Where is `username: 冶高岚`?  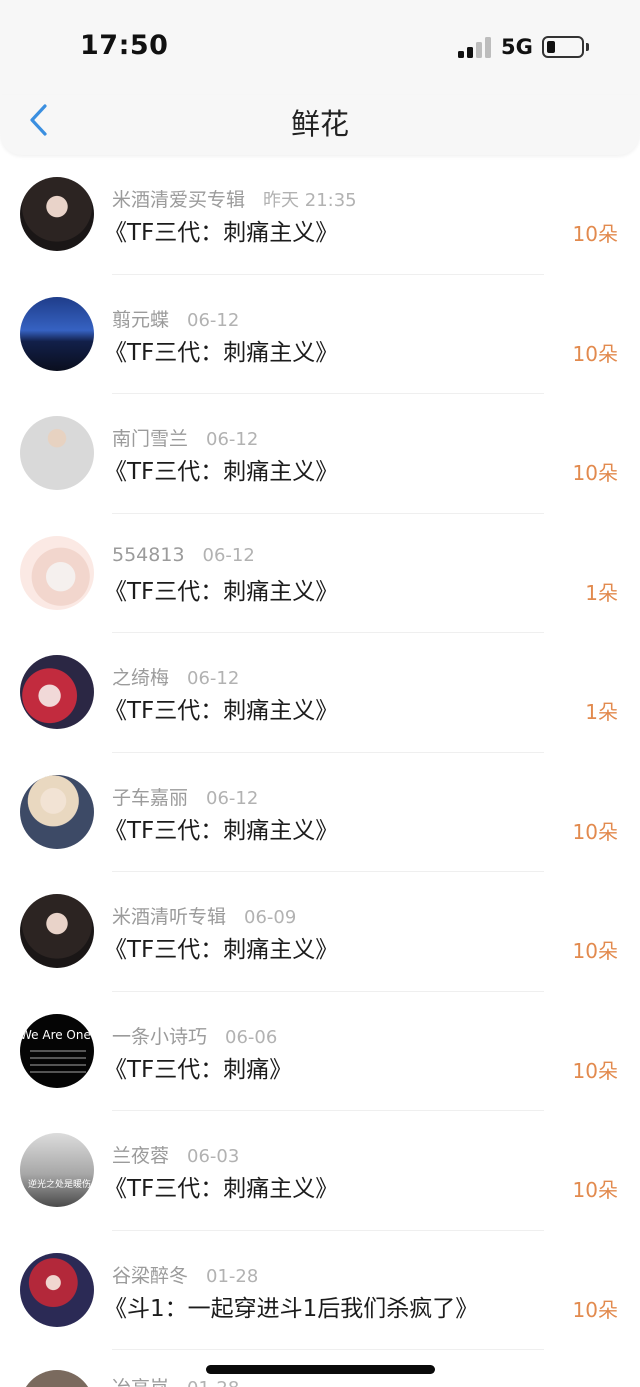 username: 冶高岚 is located at coordinates (140, 1382).